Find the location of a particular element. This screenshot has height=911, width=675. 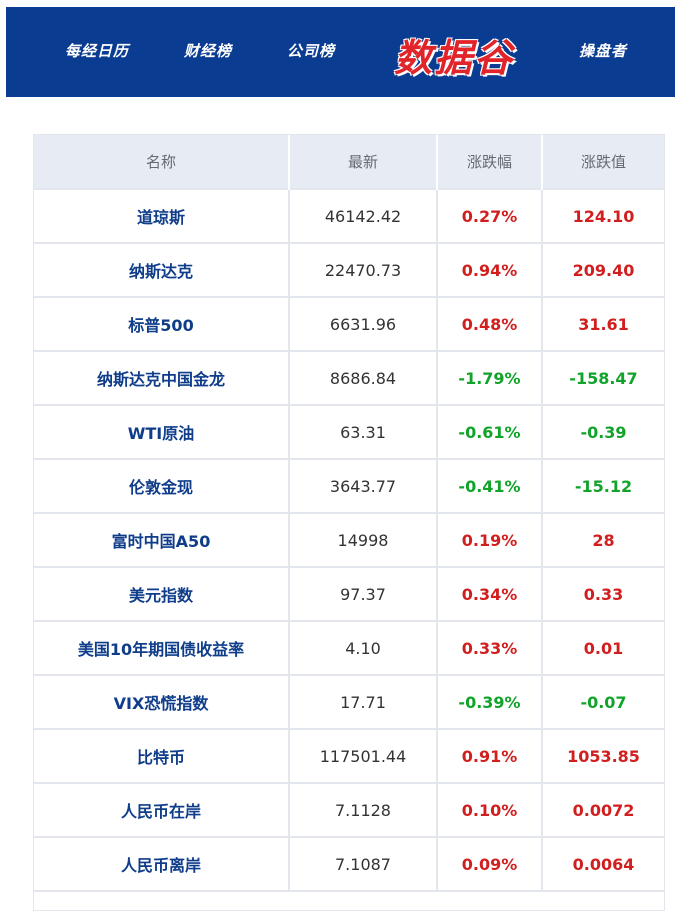

table-row: 伦敦金现 3643.77 -0.41% -15.12 is located at coordinates (349, 485).